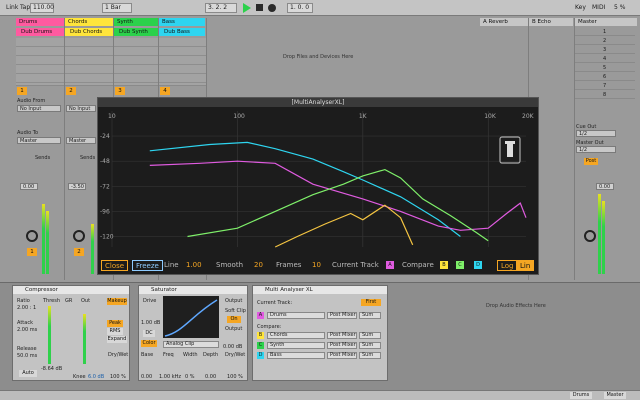 The width and height of the screenshot is (640, 400). Describe the element at coordinates (77, 186) in the screenshot. I see `volume-field-chords: -3.50` at that location.